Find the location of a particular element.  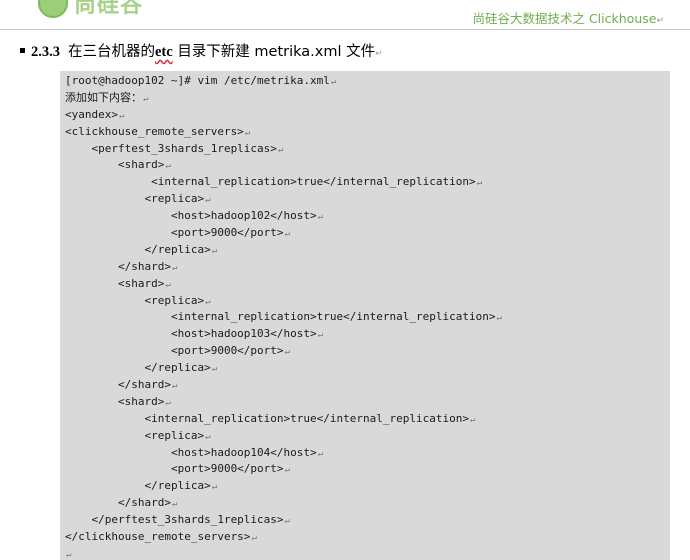

code-line-text: <host>hadoop104</host> is located at coordinates (191, 452).